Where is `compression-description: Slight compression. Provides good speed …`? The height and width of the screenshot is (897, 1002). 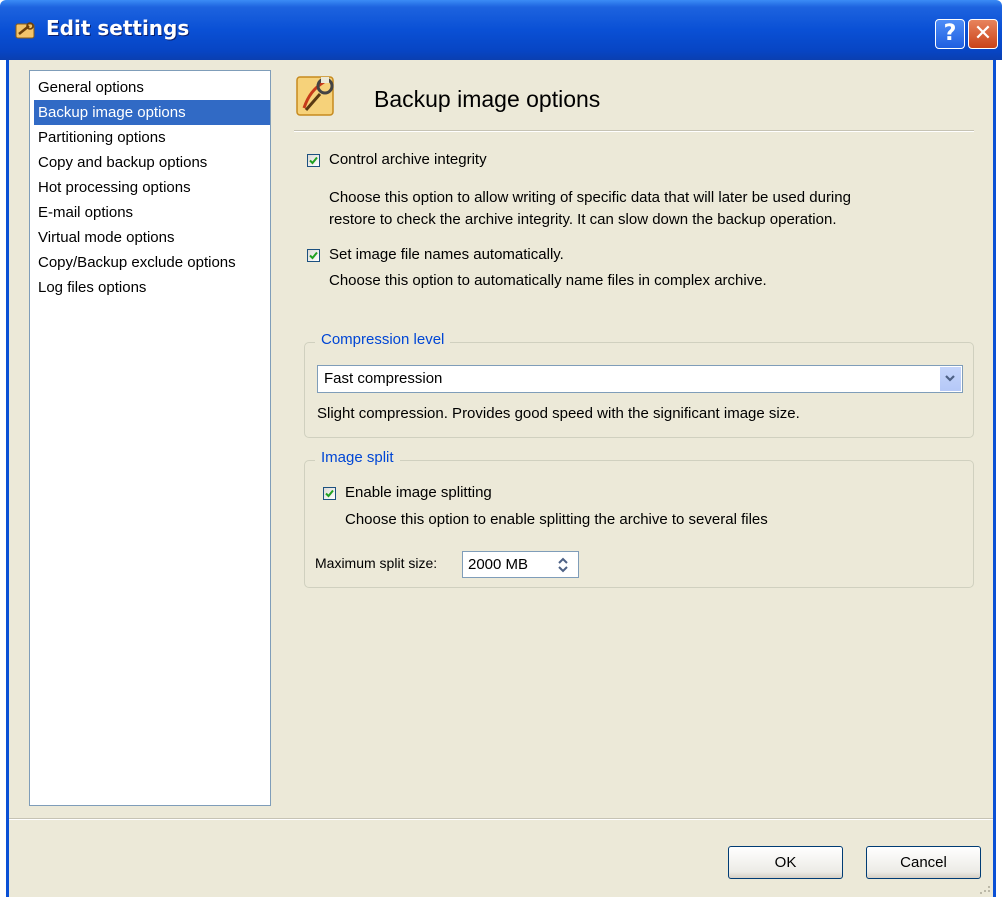
compression-description: Slight compression. Provides good speed … is located at coordinates (558, 413).